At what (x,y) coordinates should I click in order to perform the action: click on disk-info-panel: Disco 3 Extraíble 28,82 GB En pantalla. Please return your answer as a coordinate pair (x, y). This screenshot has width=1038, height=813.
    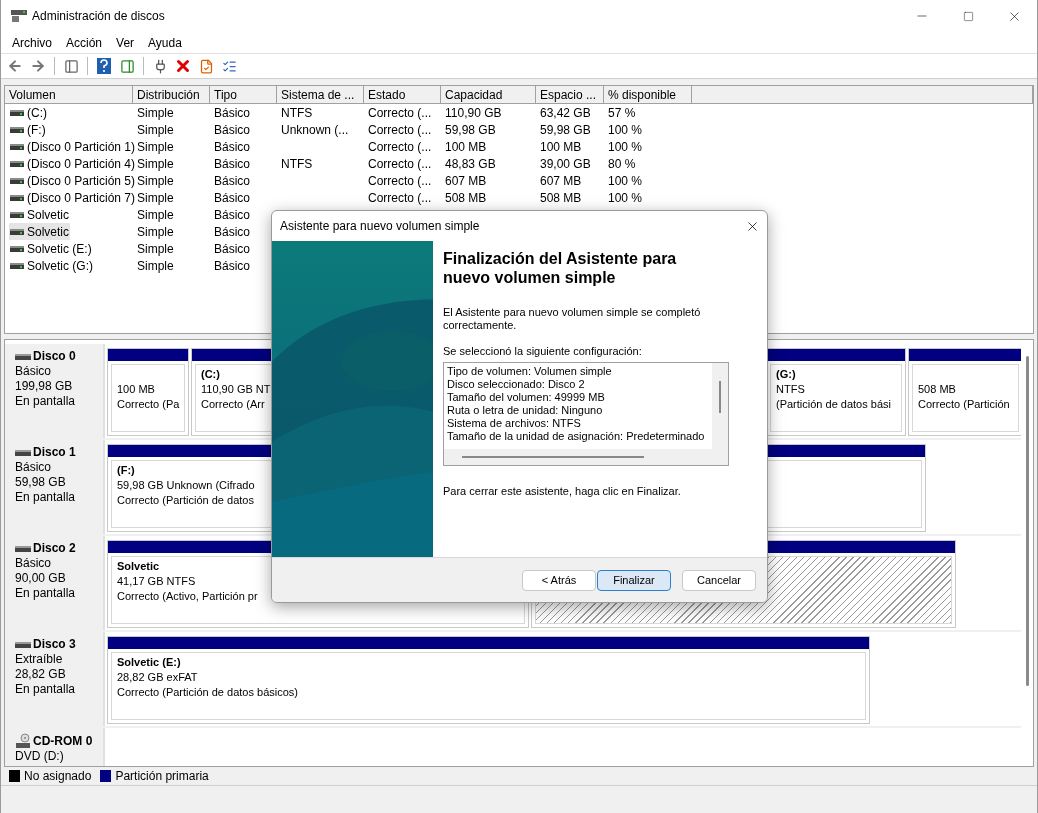
    Looking at the image, I should click on (55, 679).